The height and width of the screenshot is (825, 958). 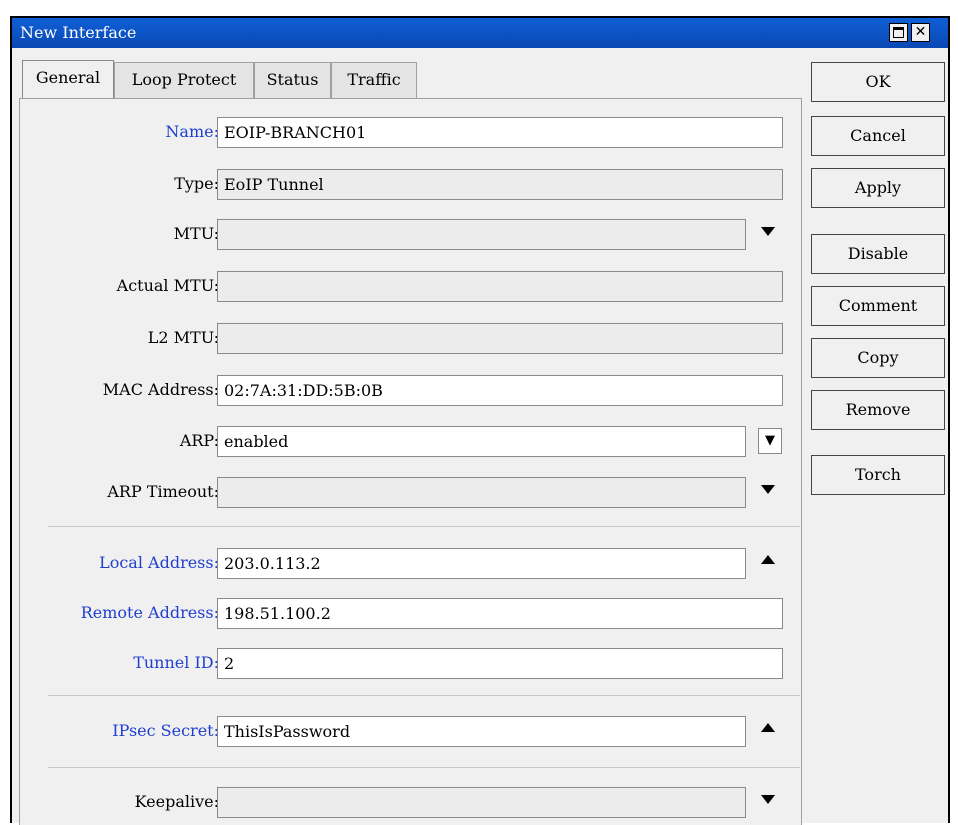 I want to click on local-address-label: Local Address:, so click(x=159, y=562).